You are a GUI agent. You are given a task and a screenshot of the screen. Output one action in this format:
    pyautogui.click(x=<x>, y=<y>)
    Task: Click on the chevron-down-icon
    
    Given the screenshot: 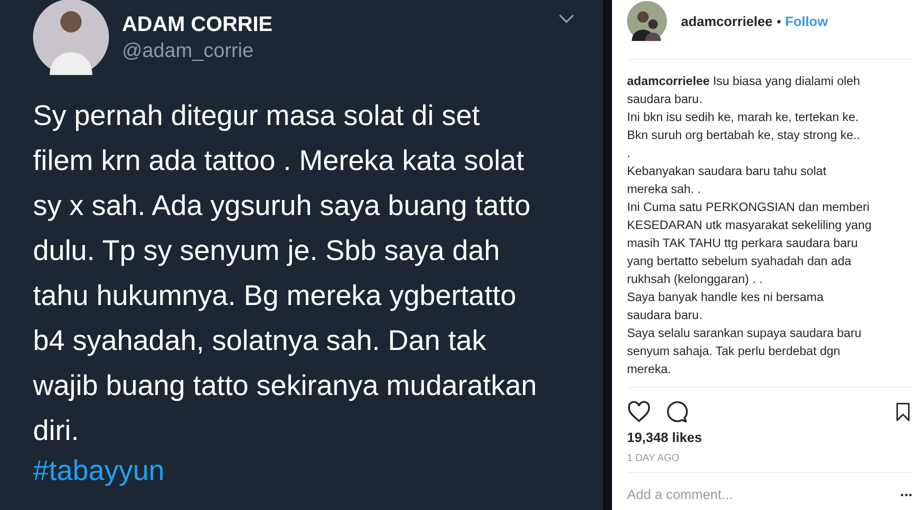 What is the action you would take?
    pyautogui.click(x=566, y=18)
    